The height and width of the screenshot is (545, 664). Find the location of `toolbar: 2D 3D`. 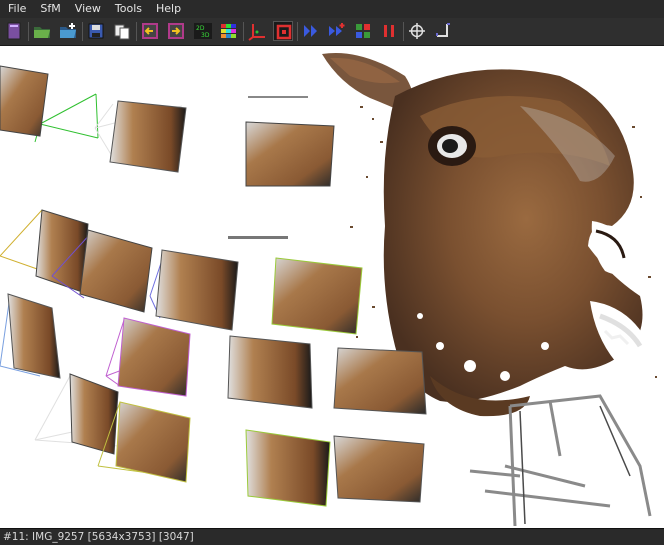

toolbar: 2D 3D is located at coordinates (332, 32).